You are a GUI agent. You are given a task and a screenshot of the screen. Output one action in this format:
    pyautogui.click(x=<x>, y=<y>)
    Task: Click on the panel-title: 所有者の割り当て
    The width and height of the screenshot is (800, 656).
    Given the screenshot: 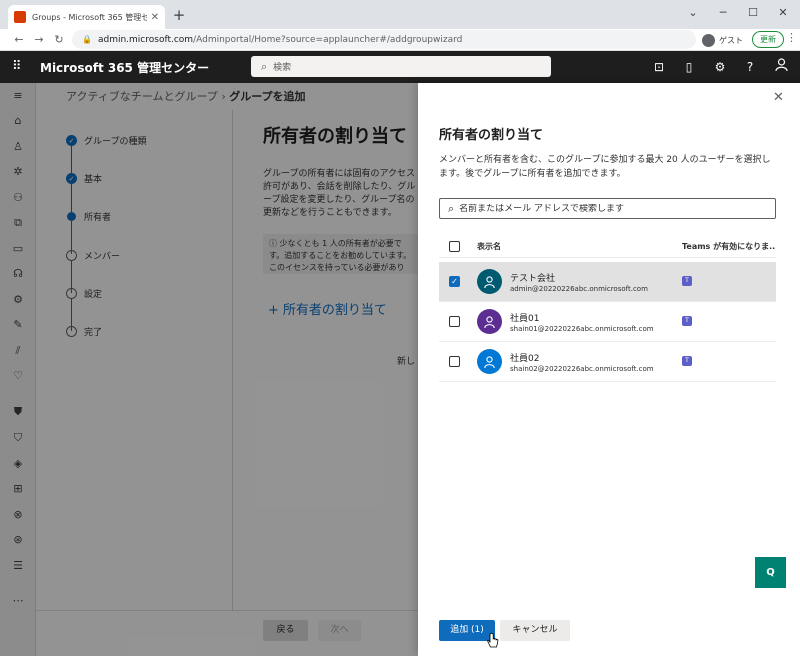 What is the action you would take?
    pyautogui.click(x=491, y=135)
    